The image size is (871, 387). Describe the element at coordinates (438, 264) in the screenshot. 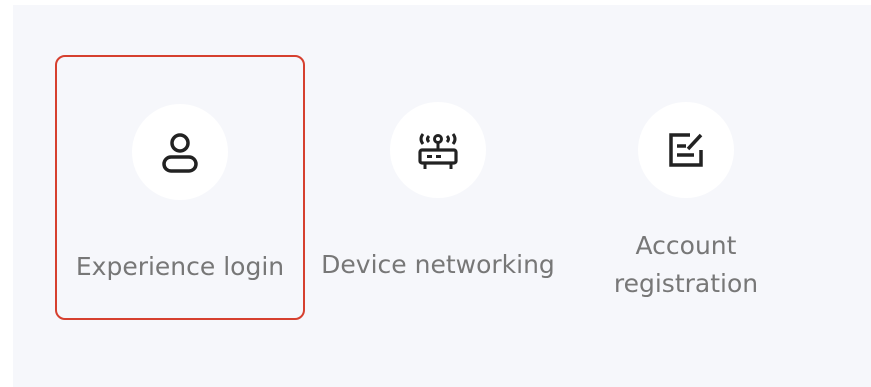

I see `option-label: Device networking` at that location.